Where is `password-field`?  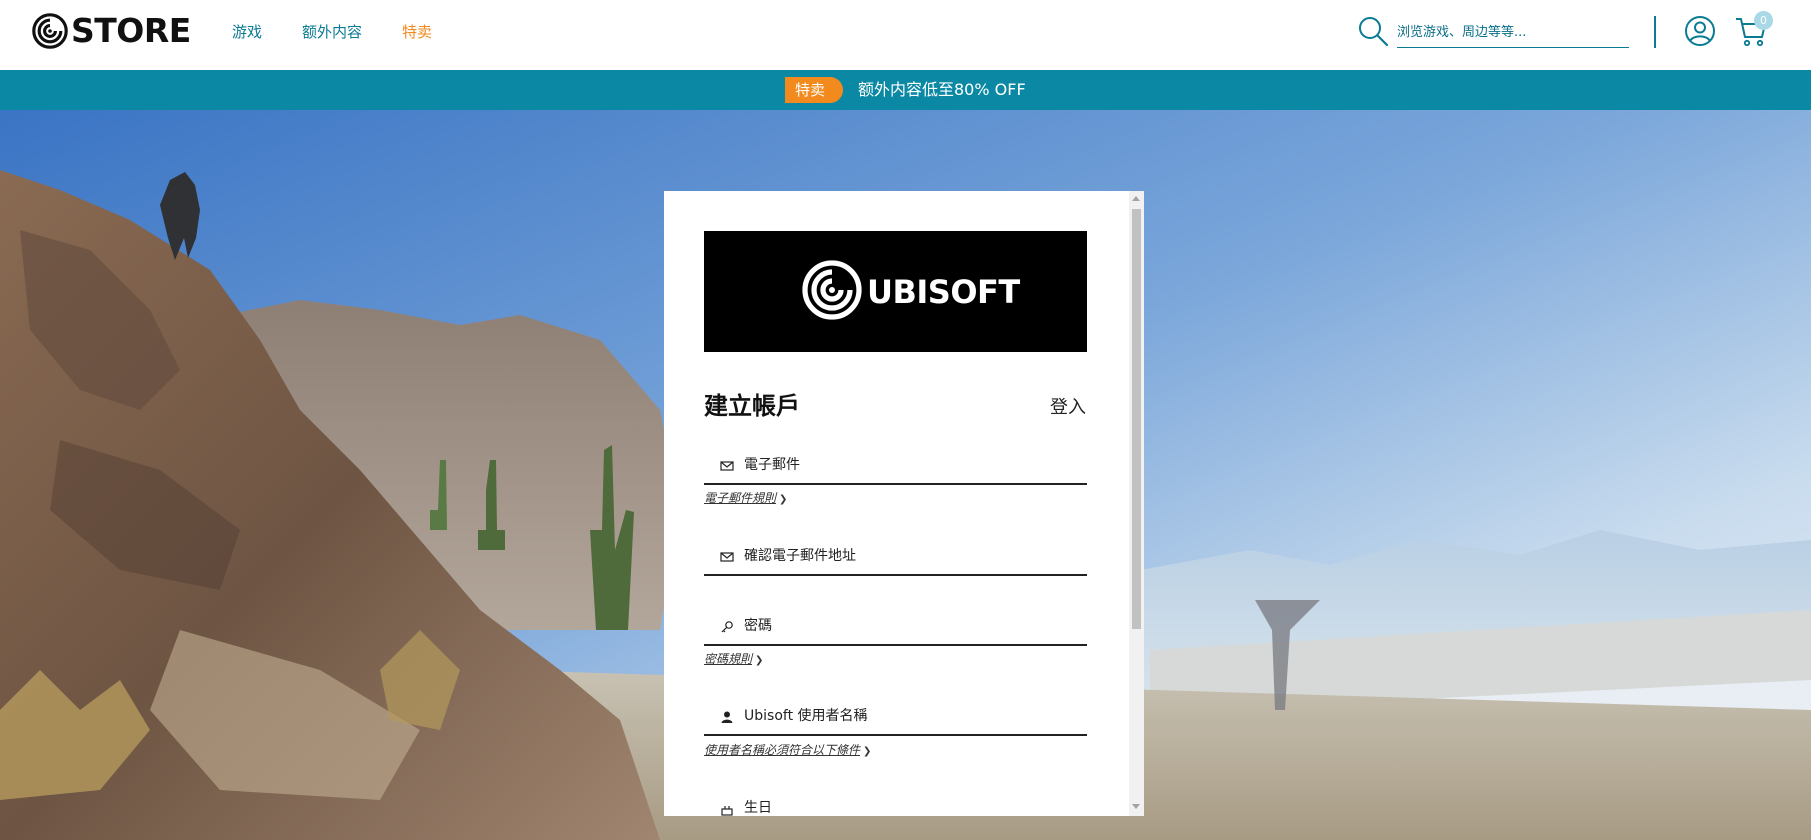
password-field is located at coordinates (895, 626).